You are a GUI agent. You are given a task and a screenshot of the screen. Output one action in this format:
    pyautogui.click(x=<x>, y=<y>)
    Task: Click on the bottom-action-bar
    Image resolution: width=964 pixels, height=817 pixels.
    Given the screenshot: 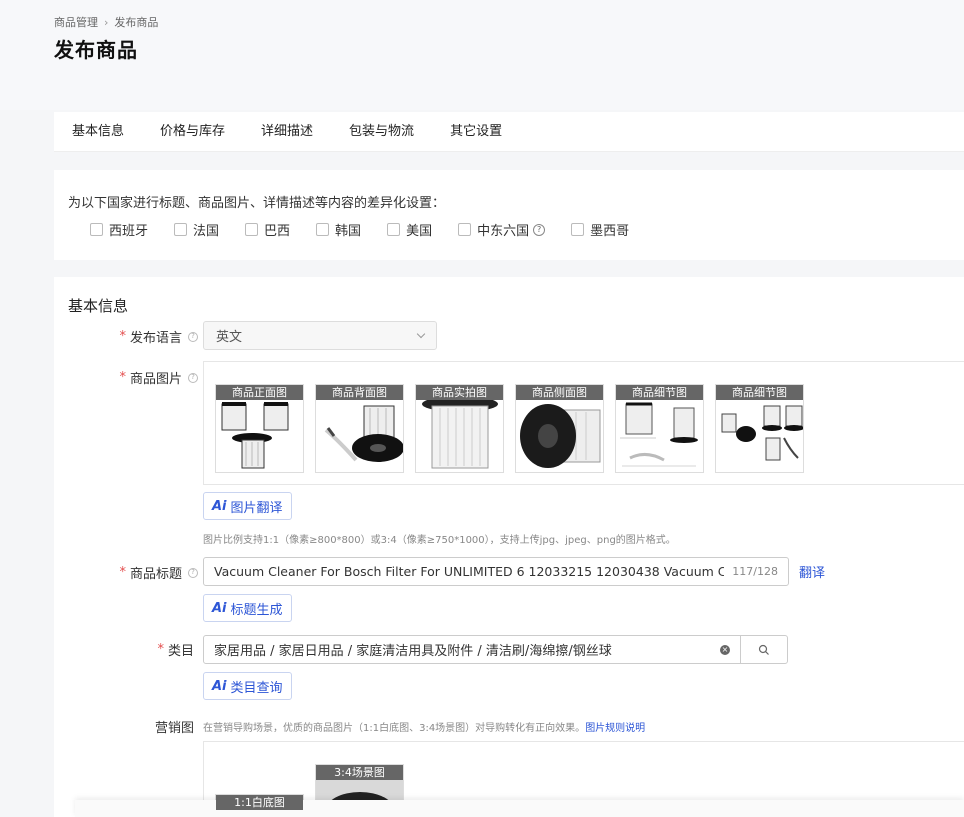 What is the action you would take?
    pyautogui.click(x=519, y=808)
    